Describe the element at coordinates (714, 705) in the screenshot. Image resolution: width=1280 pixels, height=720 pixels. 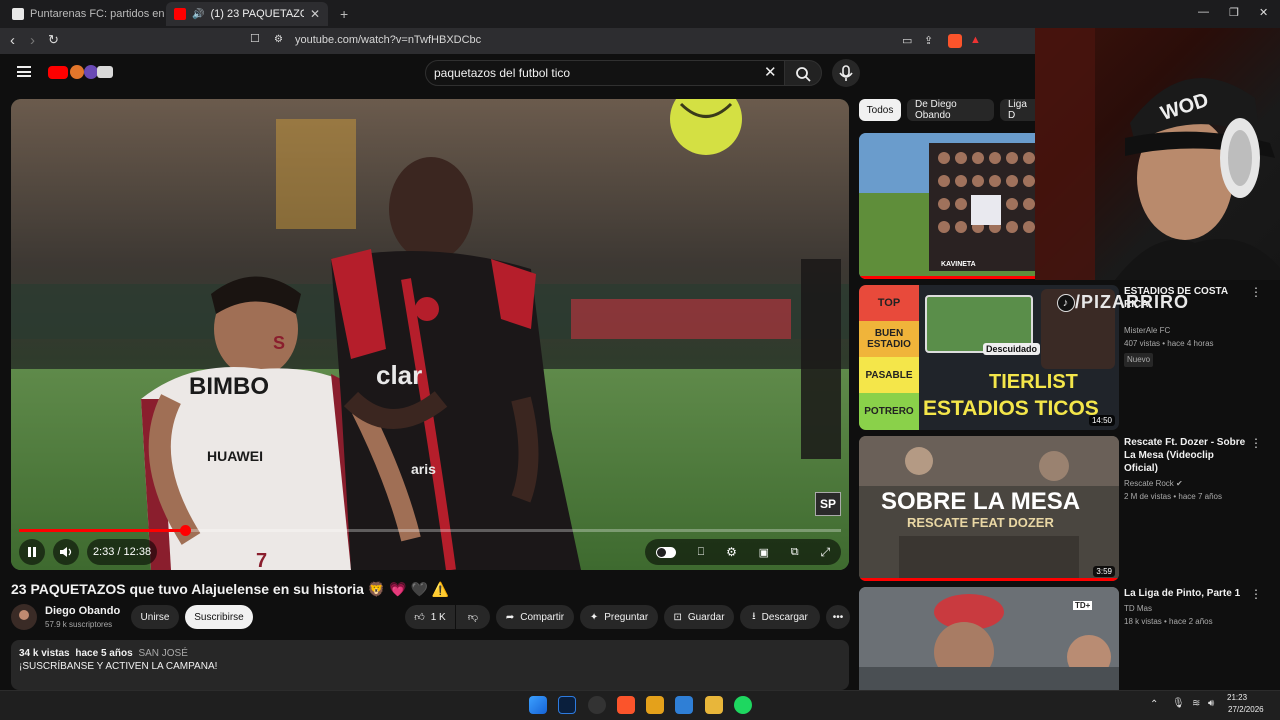
I see `file-explorer-icon` at that location.